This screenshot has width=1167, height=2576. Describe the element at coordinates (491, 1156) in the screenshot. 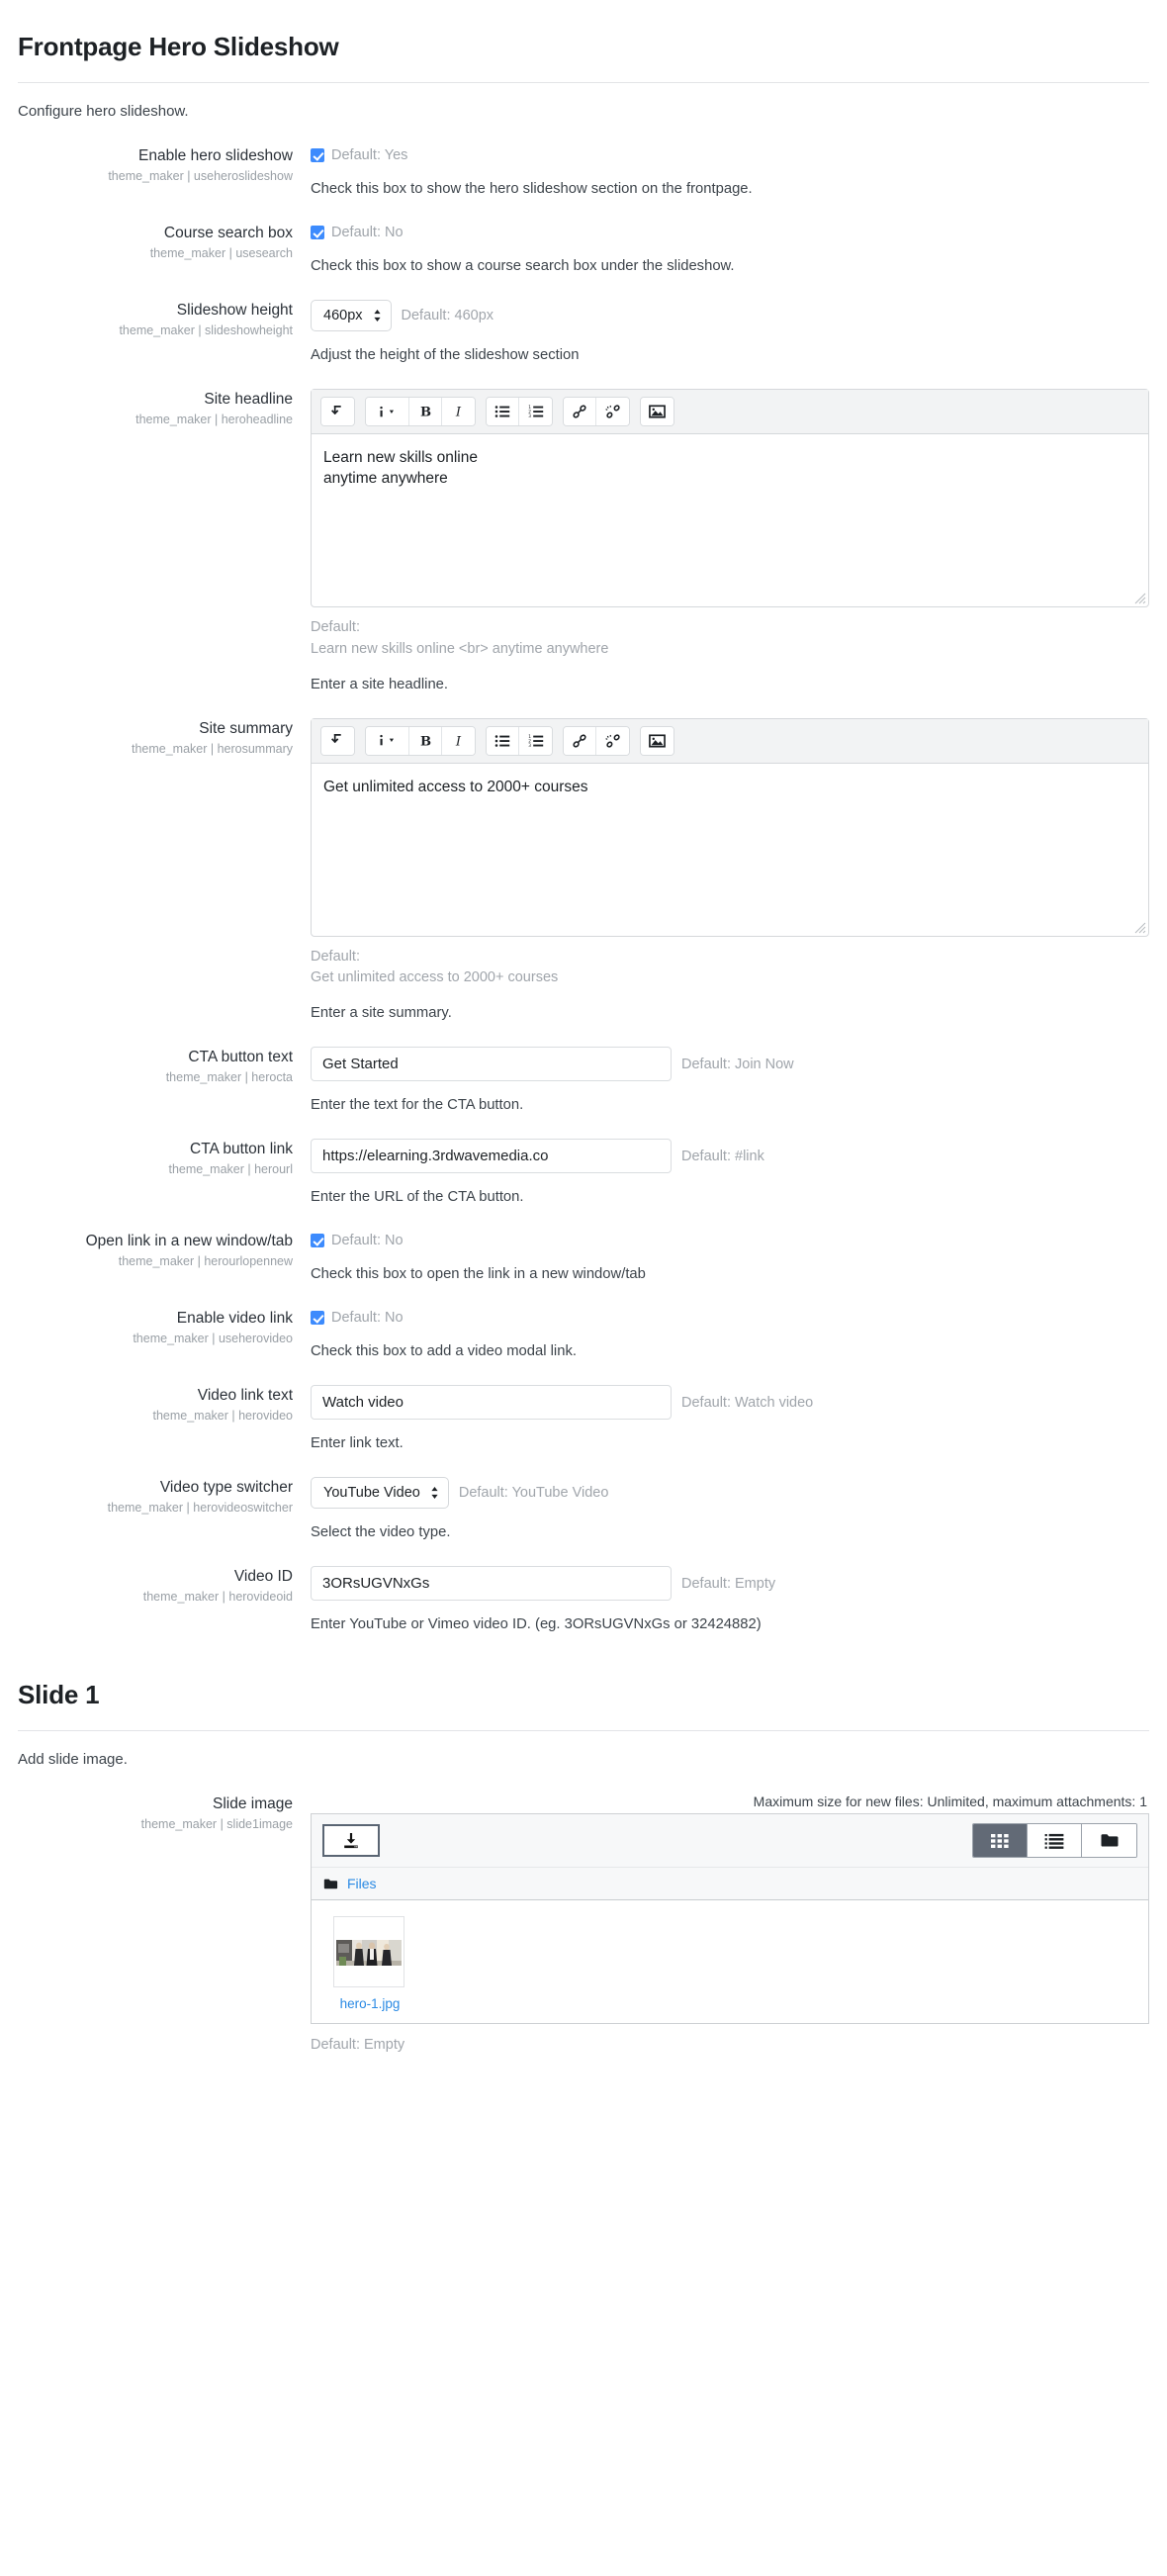

I see `cta-button-link-input` at that location.